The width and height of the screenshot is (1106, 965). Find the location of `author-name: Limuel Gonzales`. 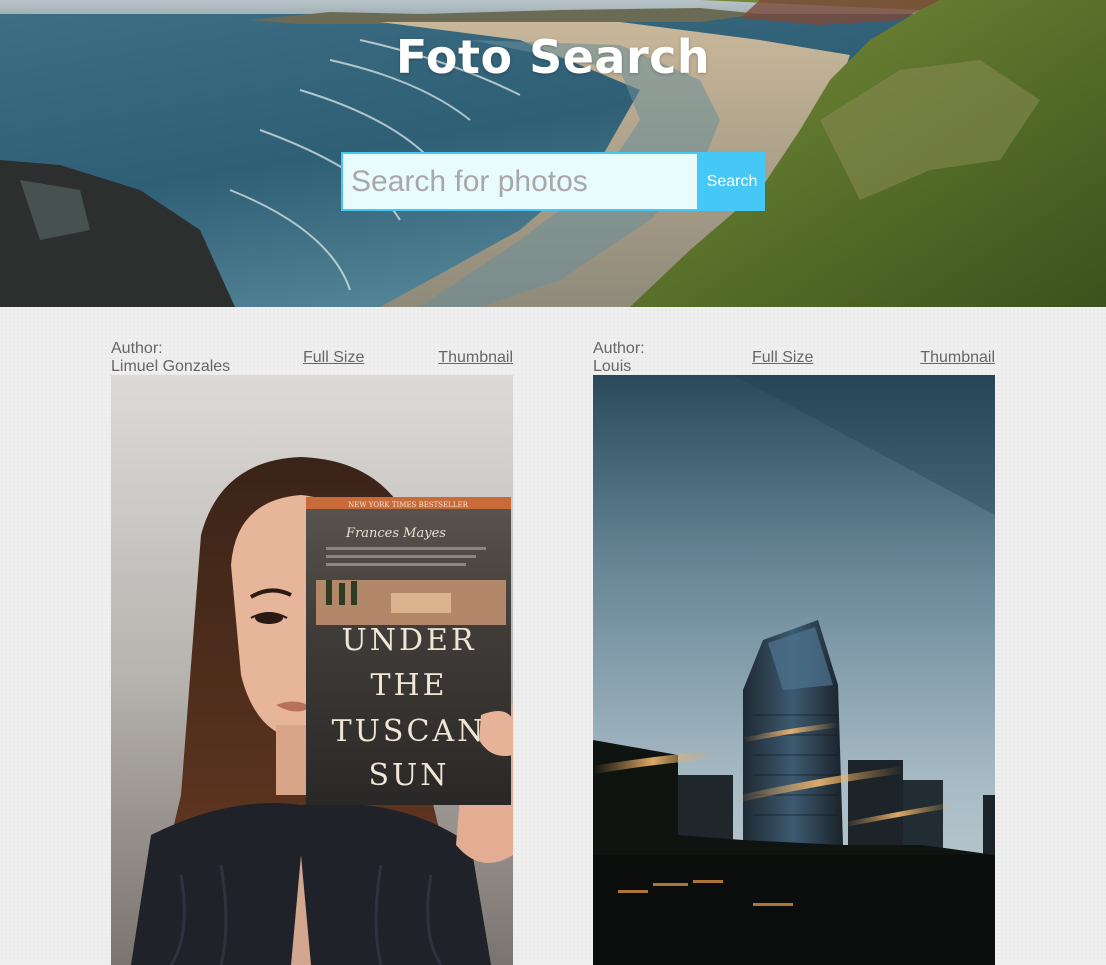

author-name: Limuel Gonzales is located at coordinates (171, 366).